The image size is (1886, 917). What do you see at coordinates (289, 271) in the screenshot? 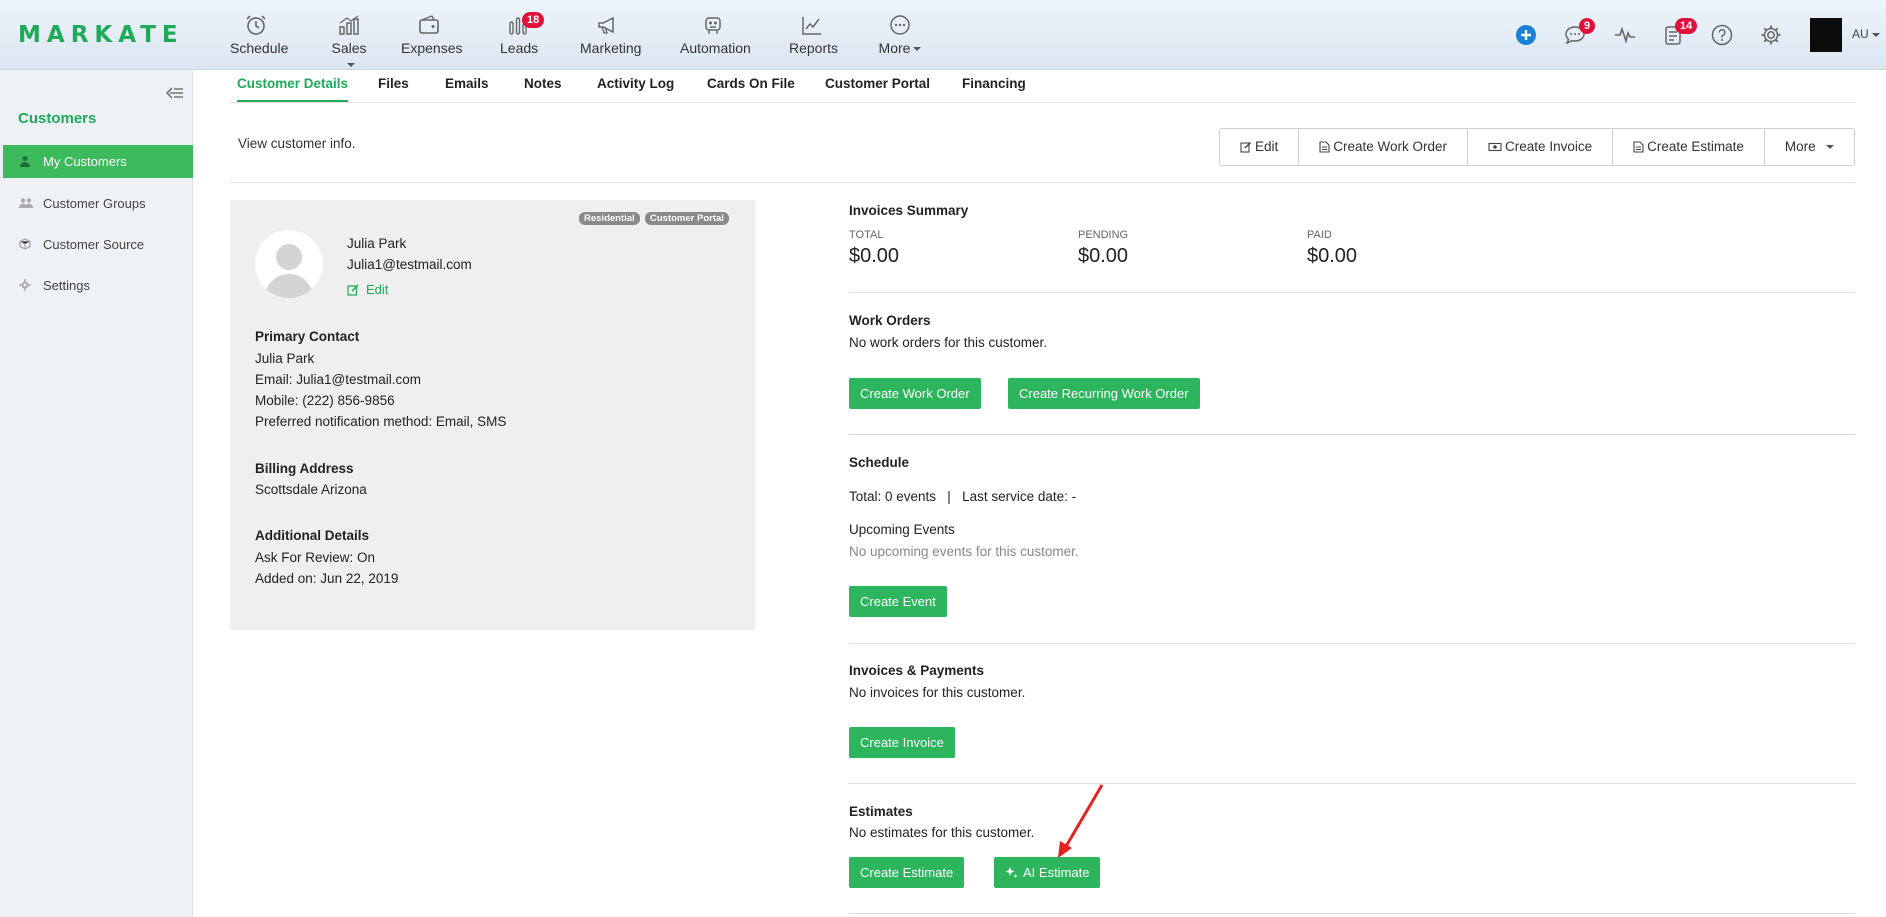
I see `person-placeholder-icon` at bounding box center [289, 271].